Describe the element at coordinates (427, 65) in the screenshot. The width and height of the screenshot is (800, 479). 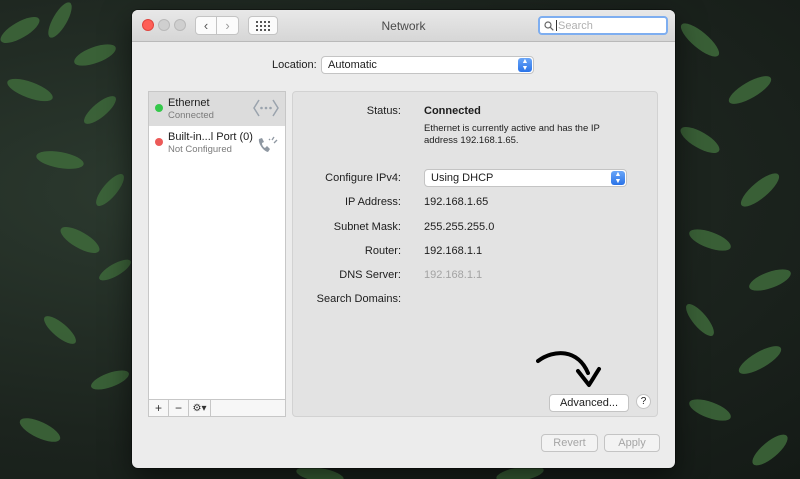
I see `location-select: Automatic ▲ ▼` at that location.